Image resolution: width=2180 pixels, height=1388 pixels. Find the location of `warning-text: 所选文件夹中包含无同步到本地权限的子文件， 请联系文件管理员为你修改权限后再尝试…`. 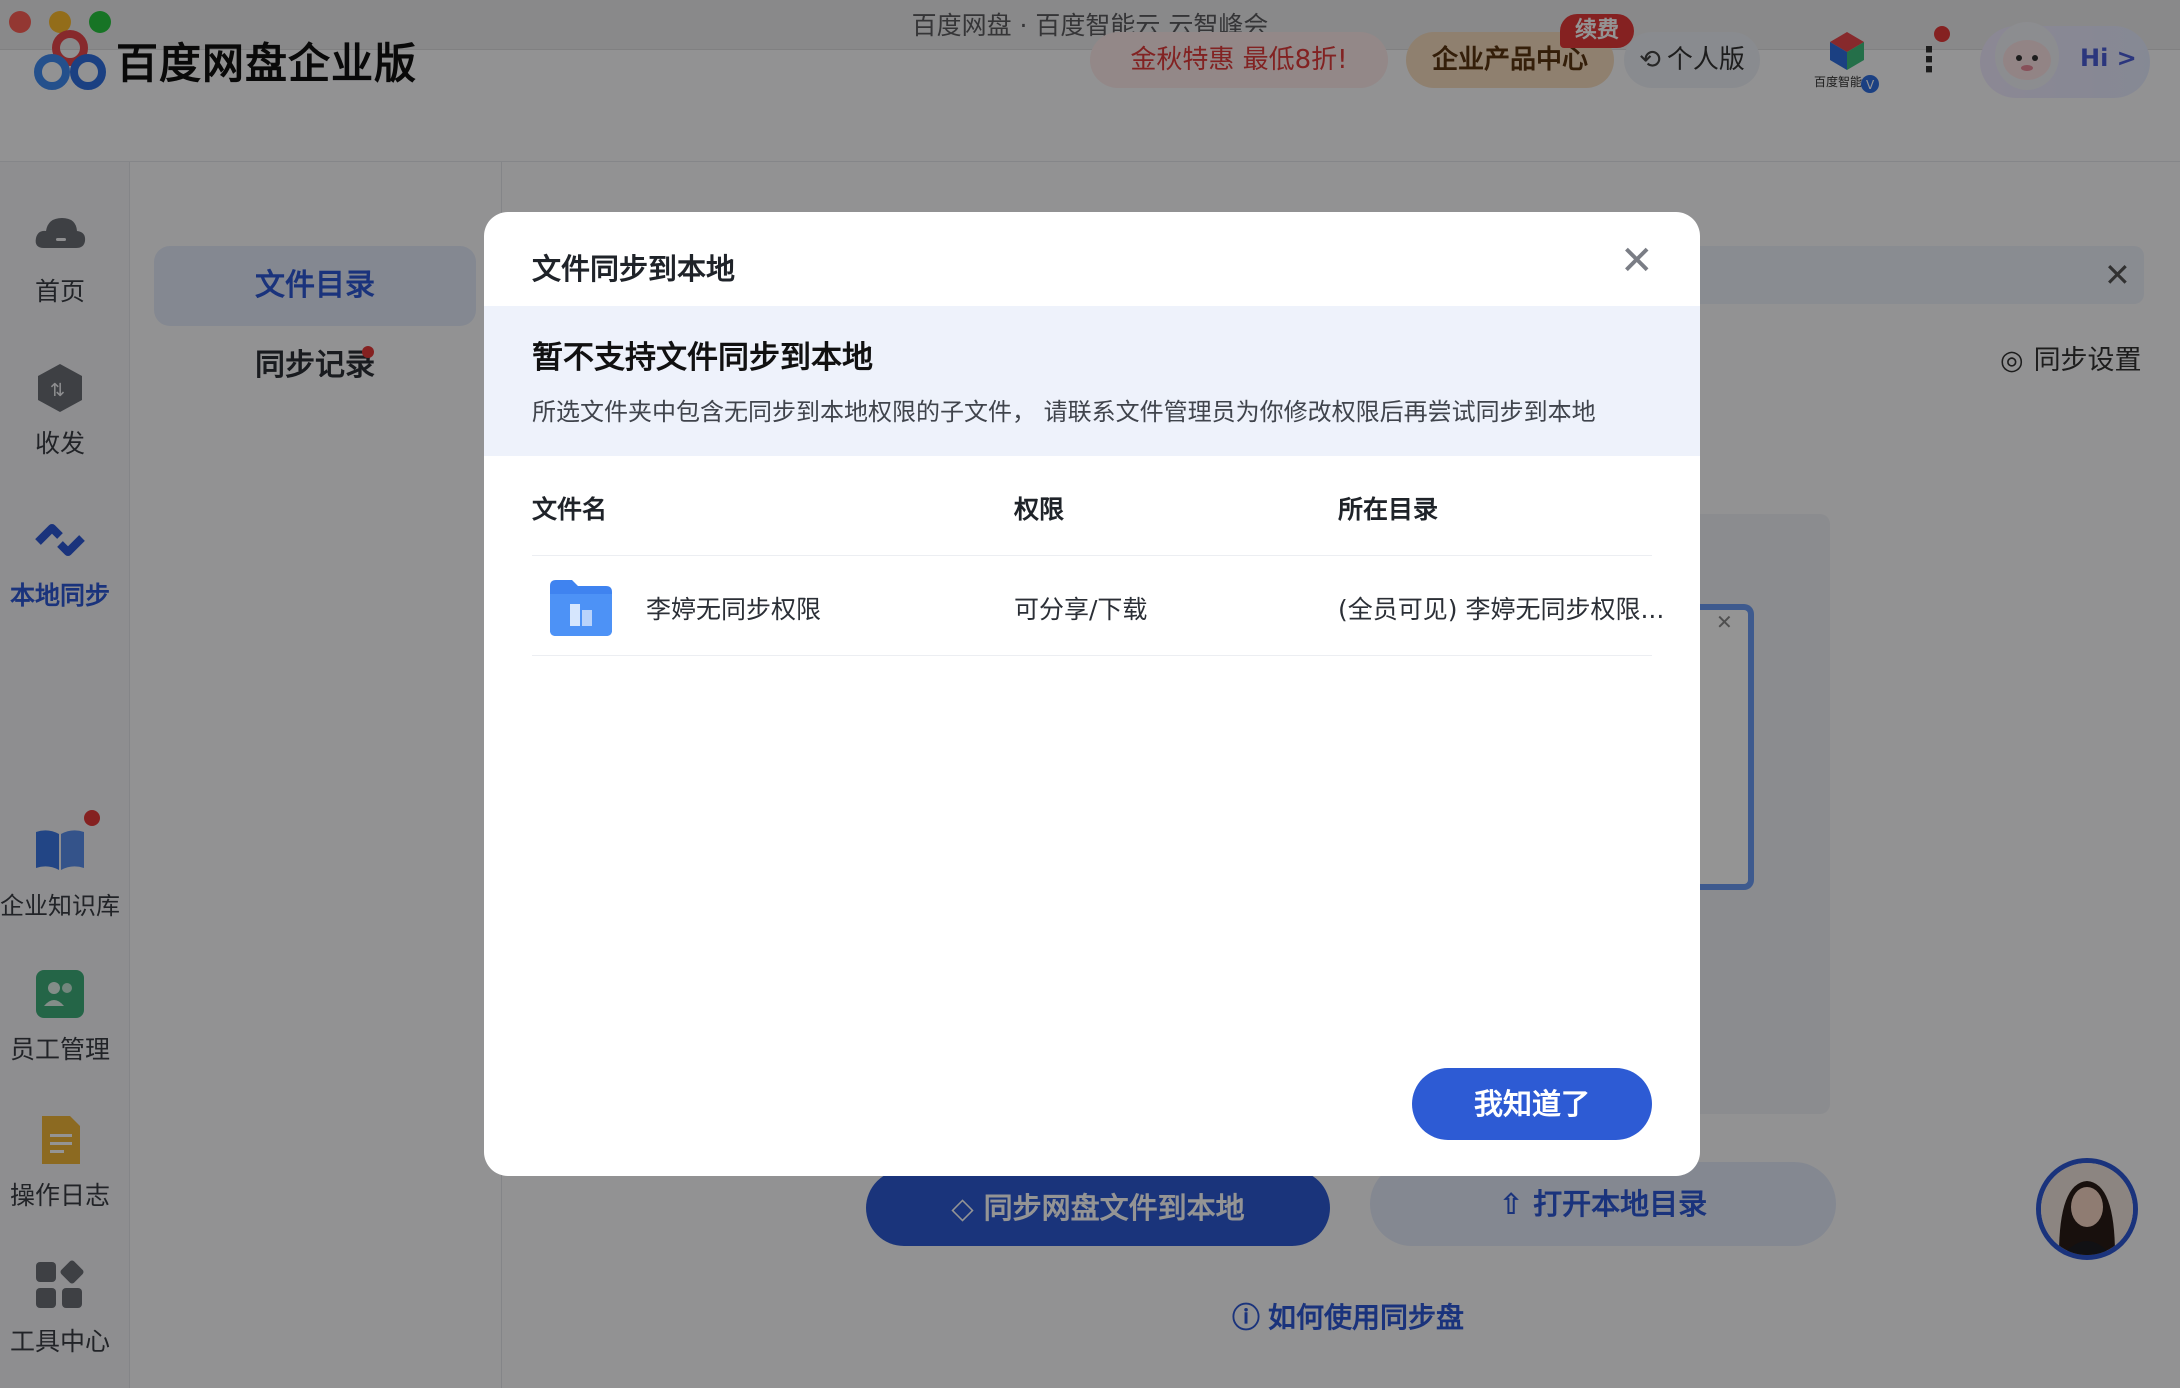

warning-text: 所选文件夹中包含无同步到本地权限的子文件， 请联系文件管理员为你修改权限后再尝试… is located at coordinates (1064, 412).